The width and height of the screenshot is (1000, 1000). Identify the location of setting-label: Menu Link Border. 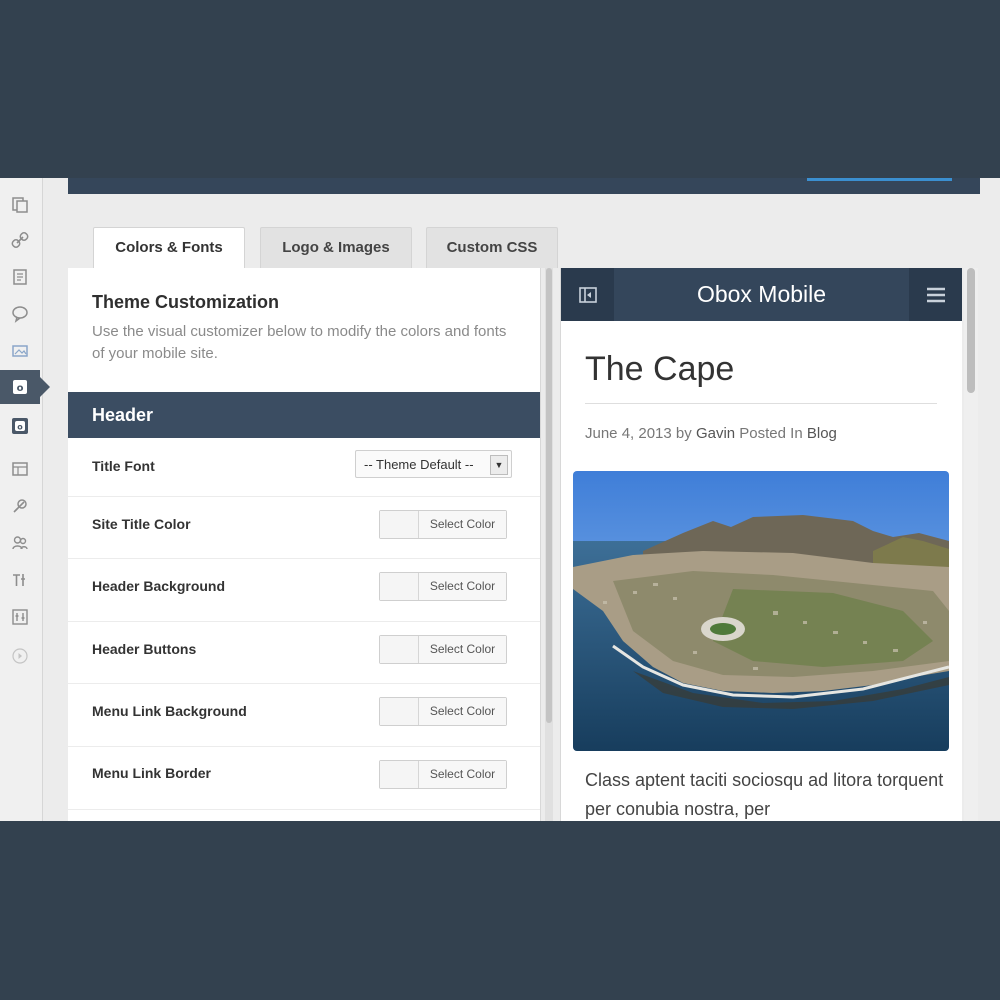
(152, 773).